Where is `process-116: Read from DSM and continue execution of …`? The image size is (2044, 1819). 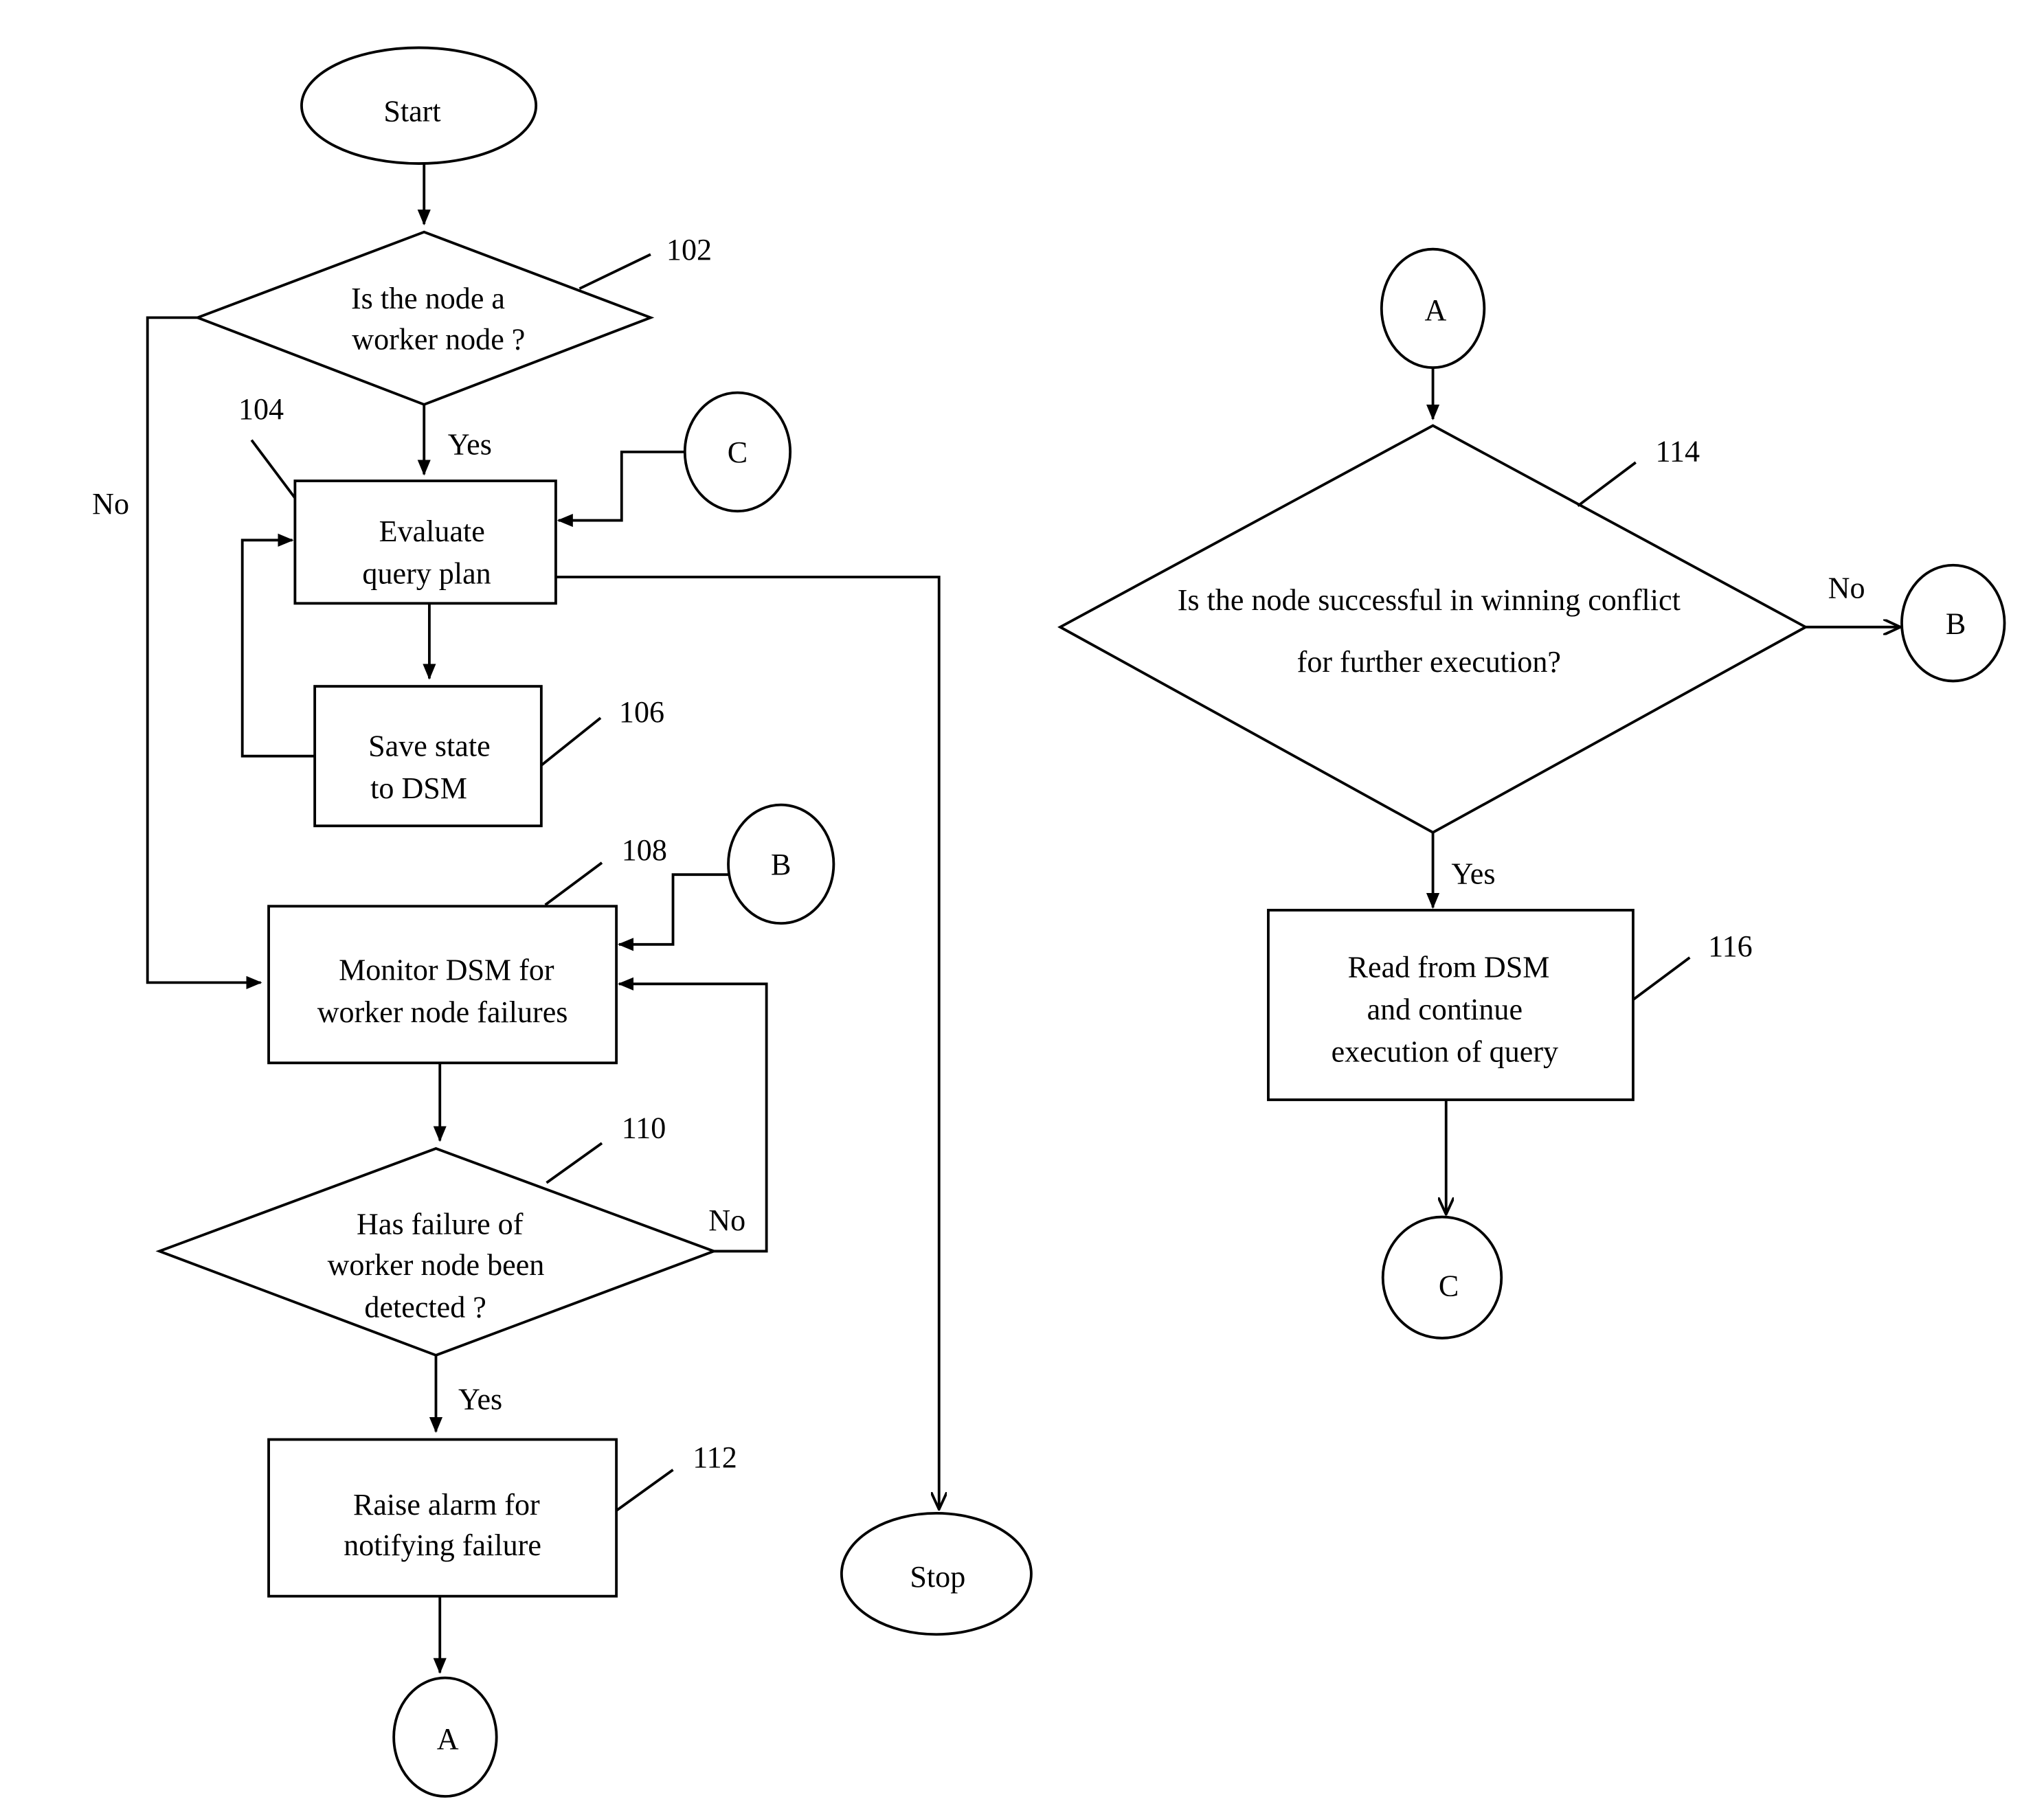
process-116: Read from DSM and continue execution of … is located at coordinates (1451, 1005).